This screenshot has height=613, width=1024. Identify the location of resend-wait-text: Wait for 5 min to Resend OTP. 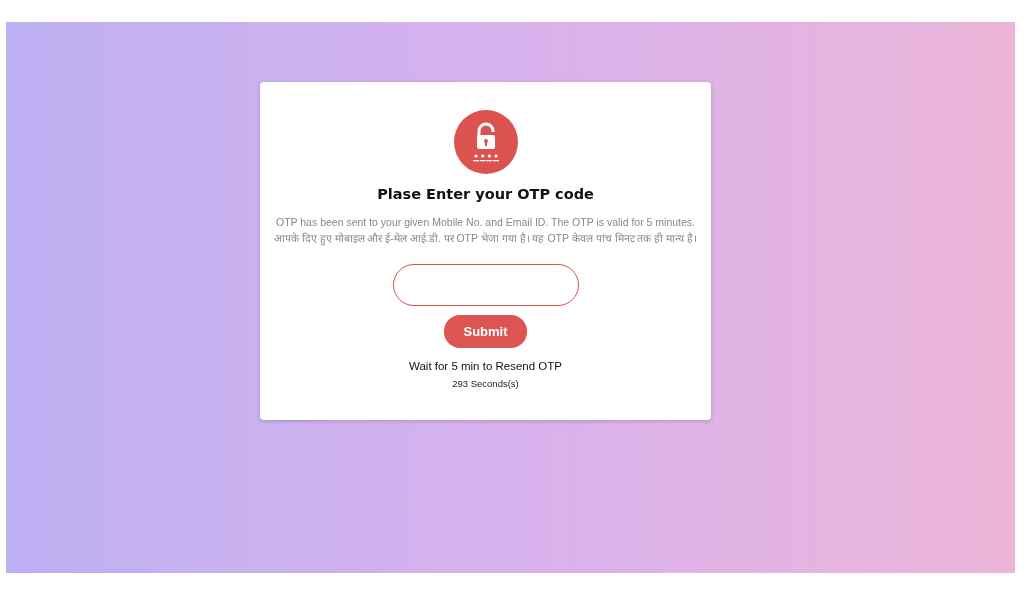
(485, 367).